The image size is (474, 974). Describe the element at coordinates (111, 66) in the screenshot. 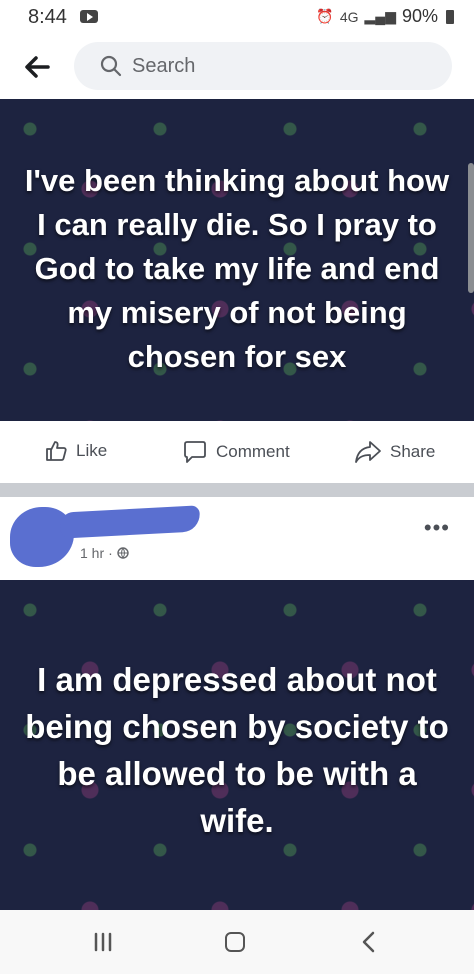

I see `search-icon` at that location.